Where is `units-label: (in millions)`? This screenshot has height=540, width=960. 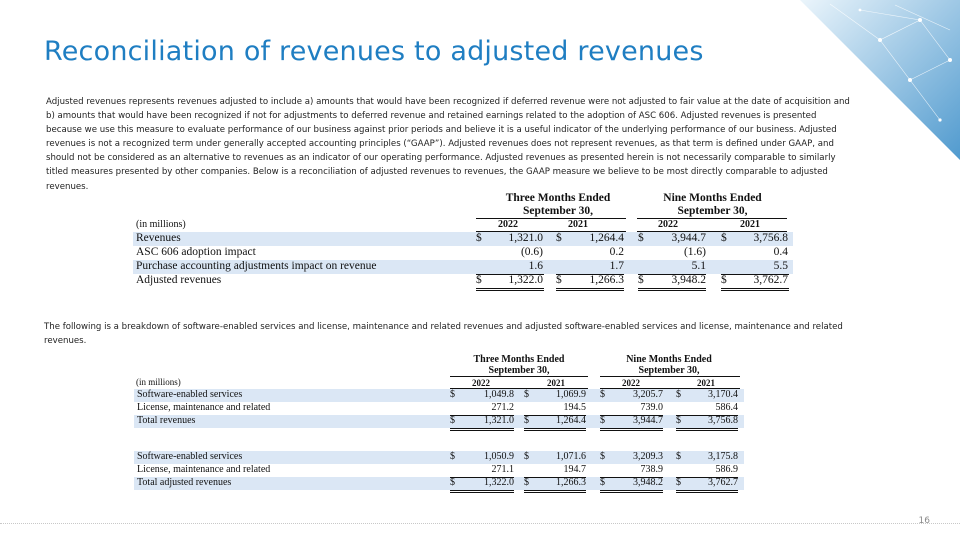
units-label: (in millions) is located at coordinates (161, 224).